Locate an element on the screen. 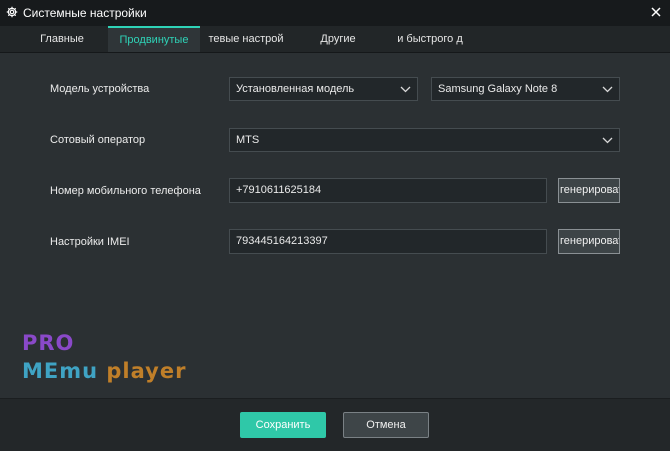  tab-network: тевые настрой is located at coordinates (246, 39).